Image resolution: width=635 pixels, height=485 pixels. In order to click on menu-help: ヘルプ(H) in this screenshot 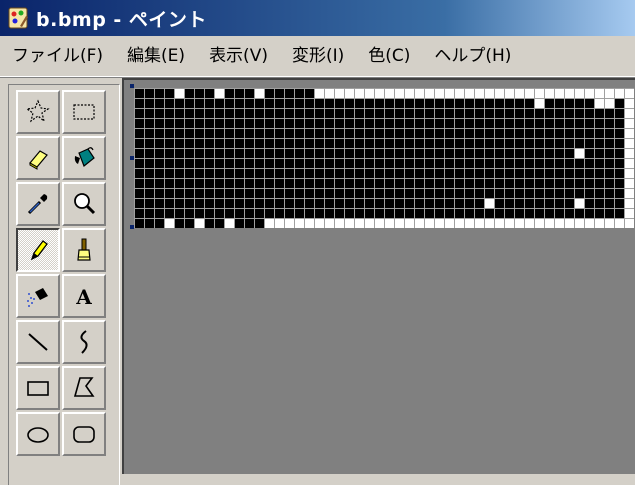, I will do `click(472, 56)`.